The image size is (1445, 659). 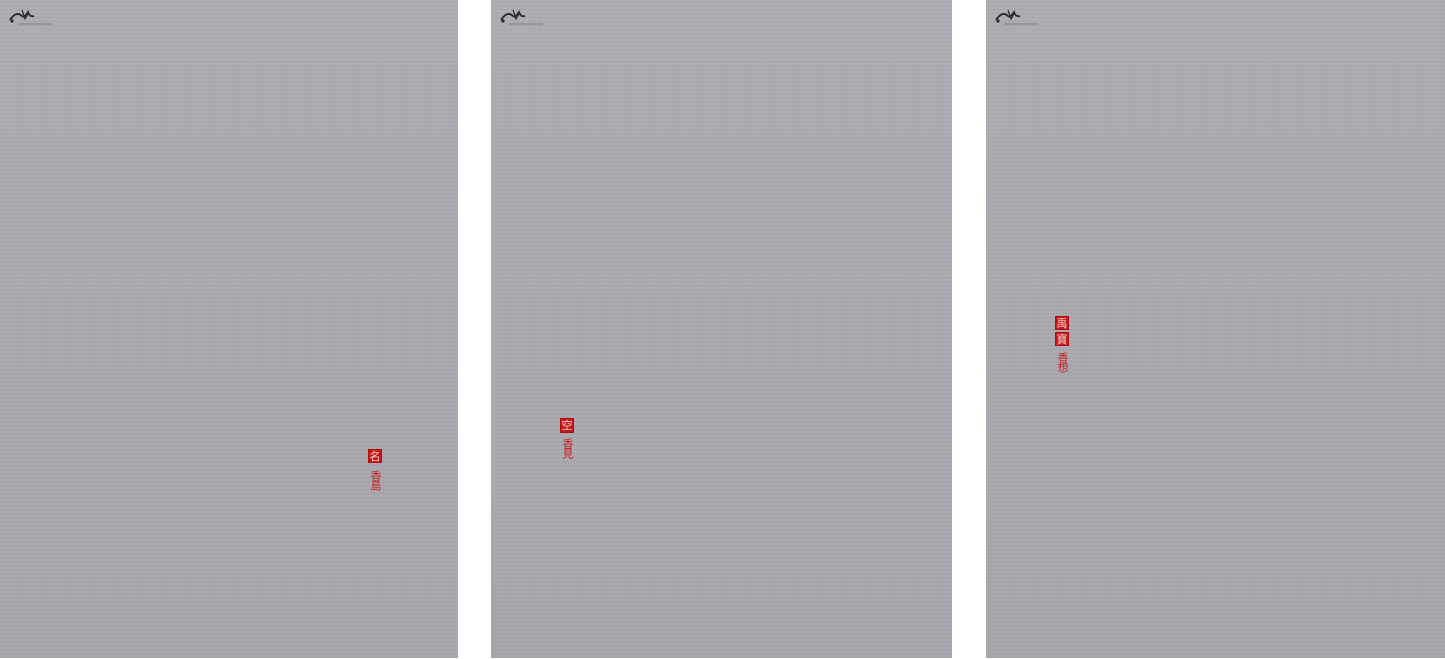 I want to click on red-seal-stamp-lower: 寶, so click(x=1062, y=339).